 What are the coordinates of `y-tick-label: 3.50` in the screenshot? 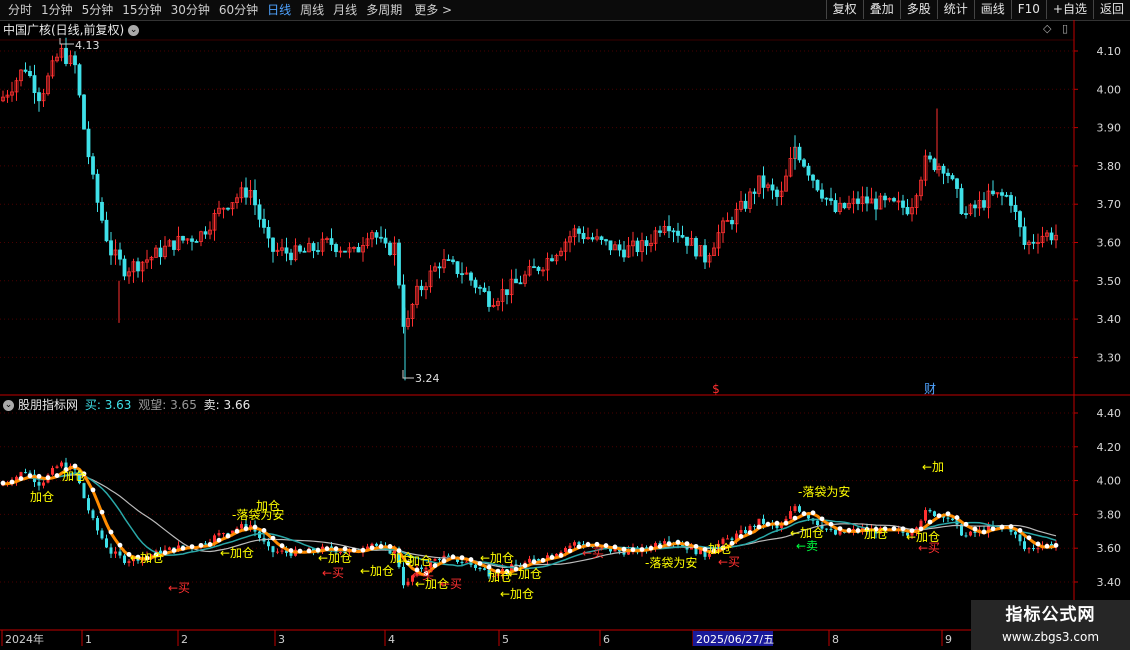 It's located at (1109, 281).